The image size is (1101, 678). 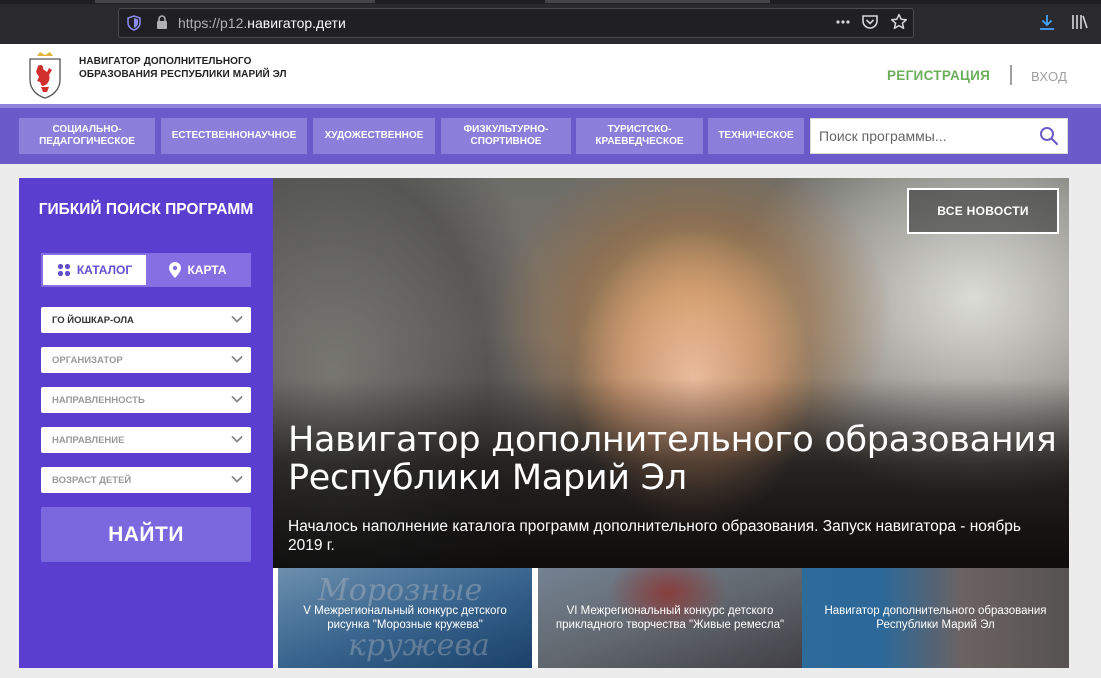 I want to click on map-tab: КАРТА, so click(x=198, y=270).